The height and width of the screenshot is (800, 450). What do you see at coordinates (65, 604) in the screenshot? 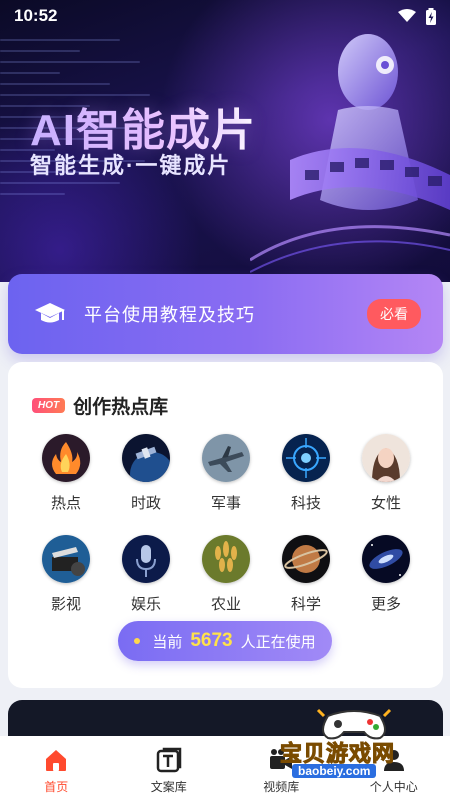
I see `topic-label: 影视` at bounding box center [65, 604].